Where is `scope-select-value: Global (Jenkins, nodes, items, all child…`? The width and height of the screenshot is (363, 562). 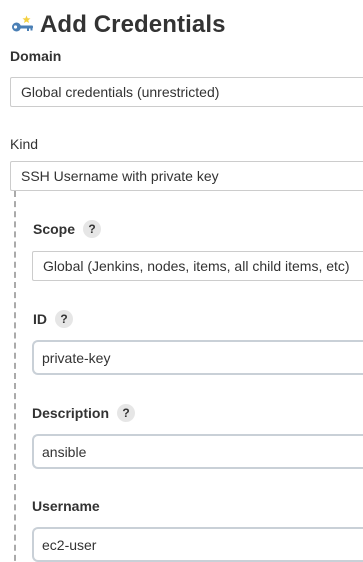
scope-select-value: Global (Jenkins, nodes, items, all child… is located at coordinates (196, 266).